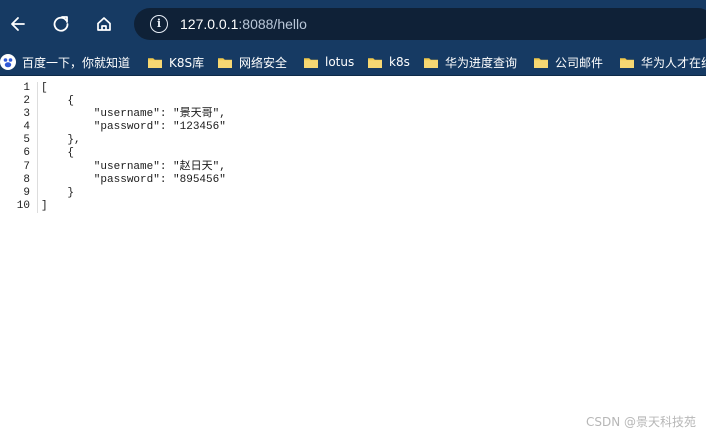 The width and height of the screenshot is (706, 437). I want to click on code-text: [, so click(44, 88).